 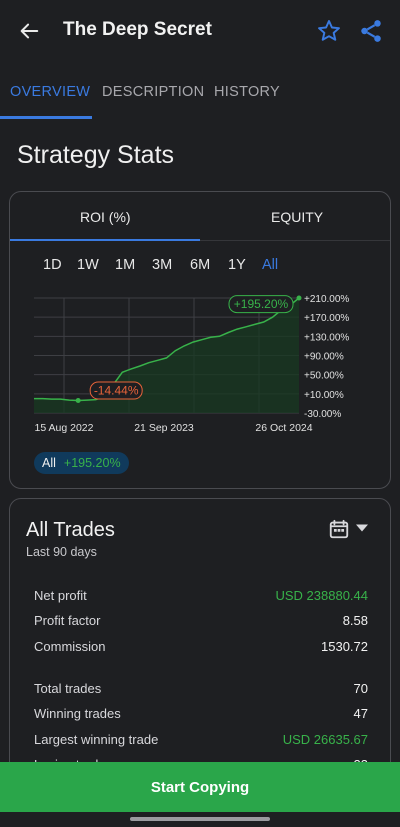 What do you see at coordinates (116, 391) in the screenshot?
I see `annotation-label: -14.44%` at bounding box center [116, 391].